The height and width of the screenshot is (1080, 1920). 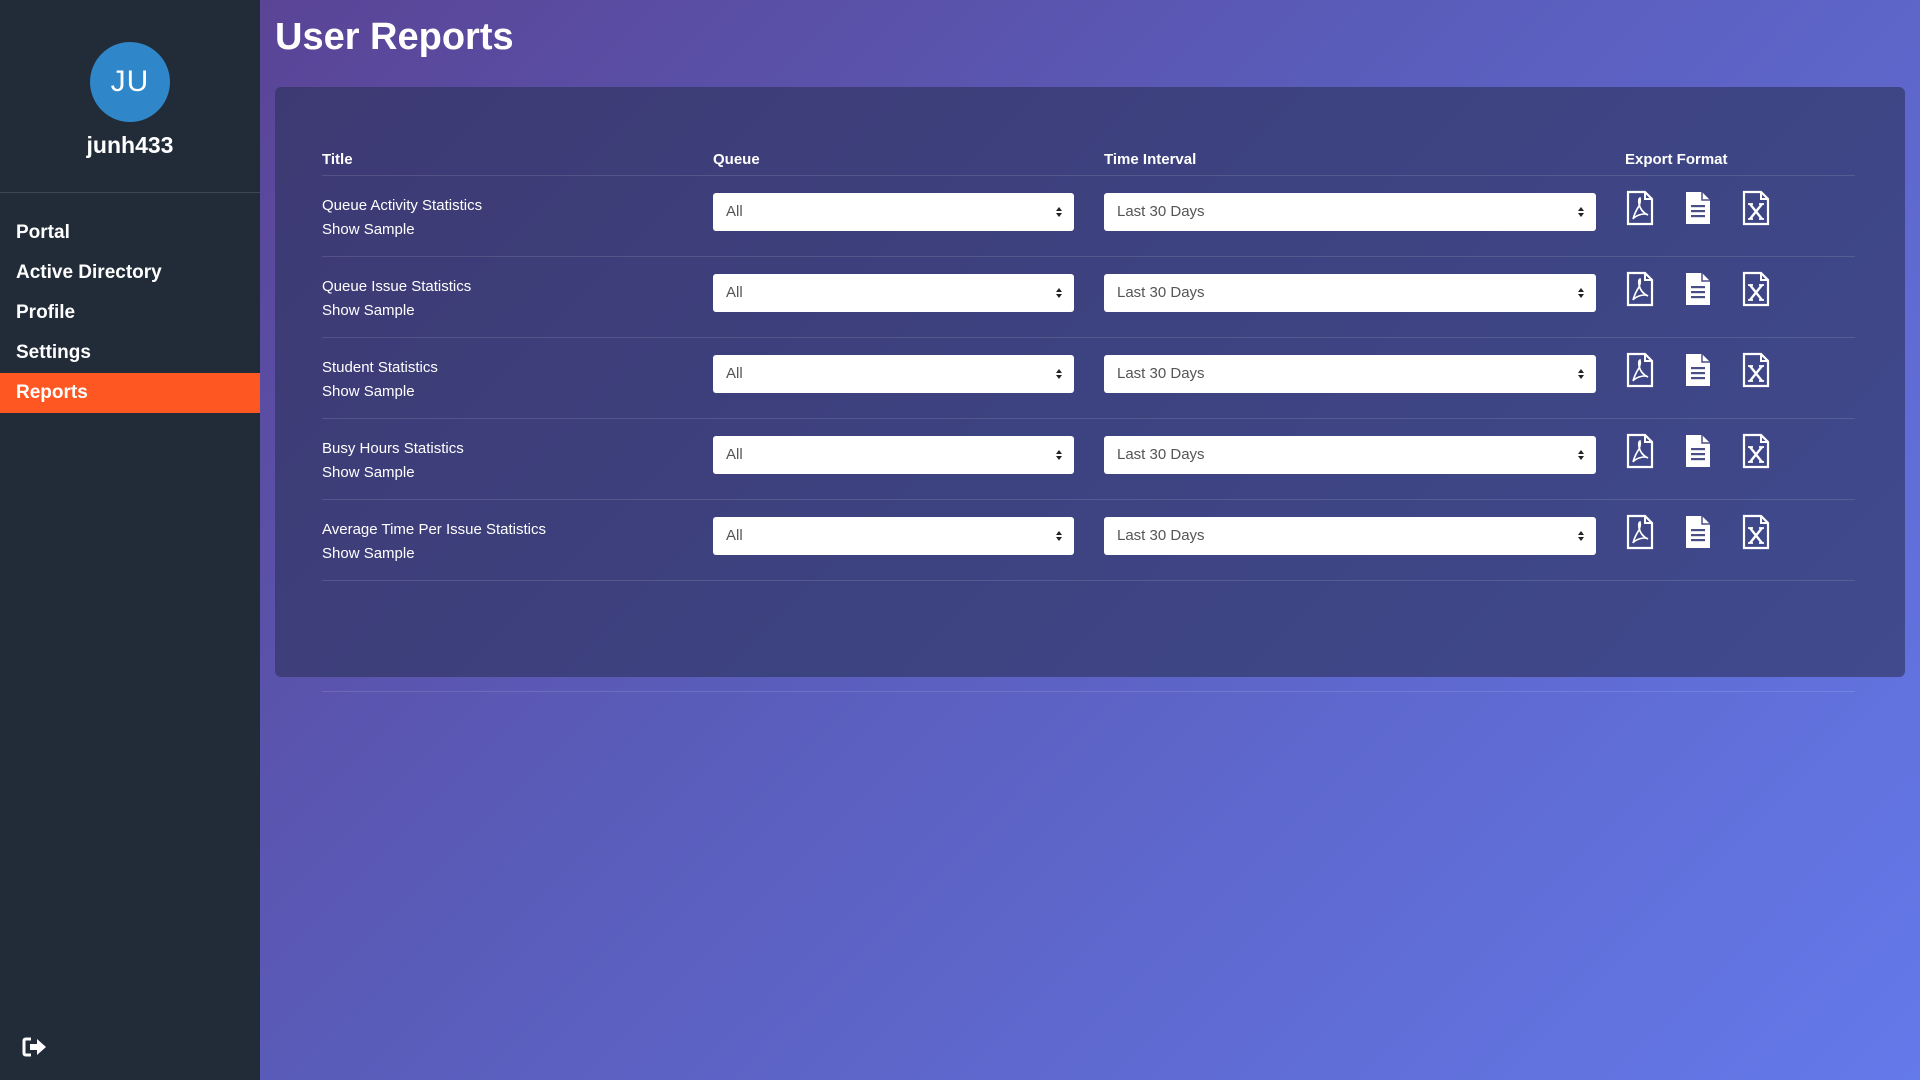 I want to click on profile-section: JU junh433, so click(x=130, y=96).